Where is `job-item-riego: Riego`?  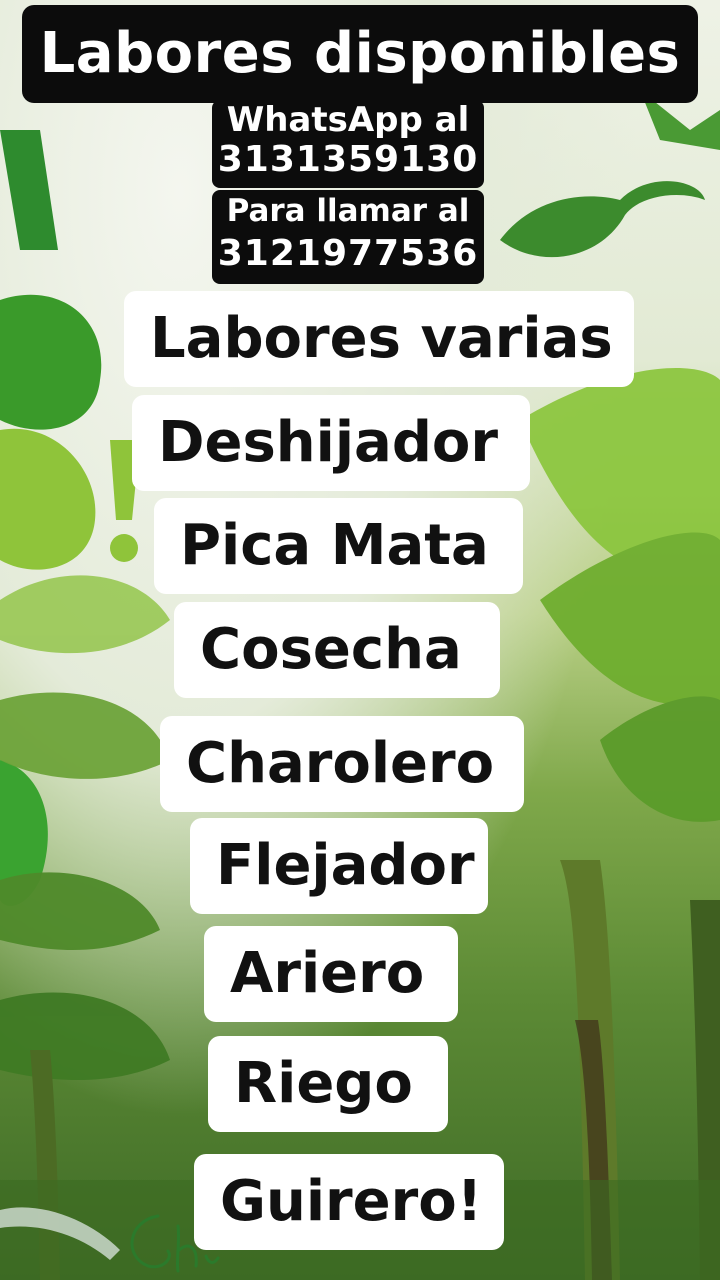
job-item-riego: Riego is located at coordinates (328, 1084).